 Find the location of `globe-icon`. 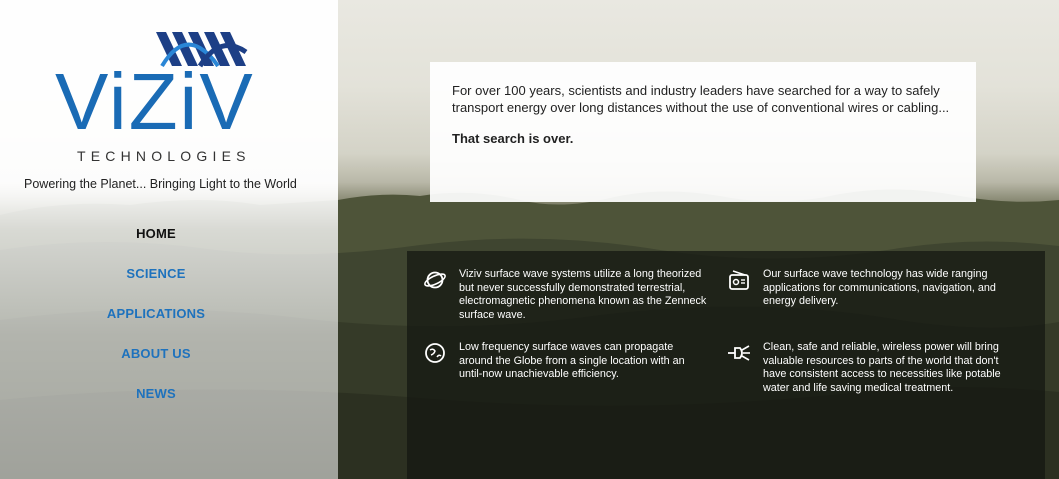

globe-icon is located at coordinates (435, 353).